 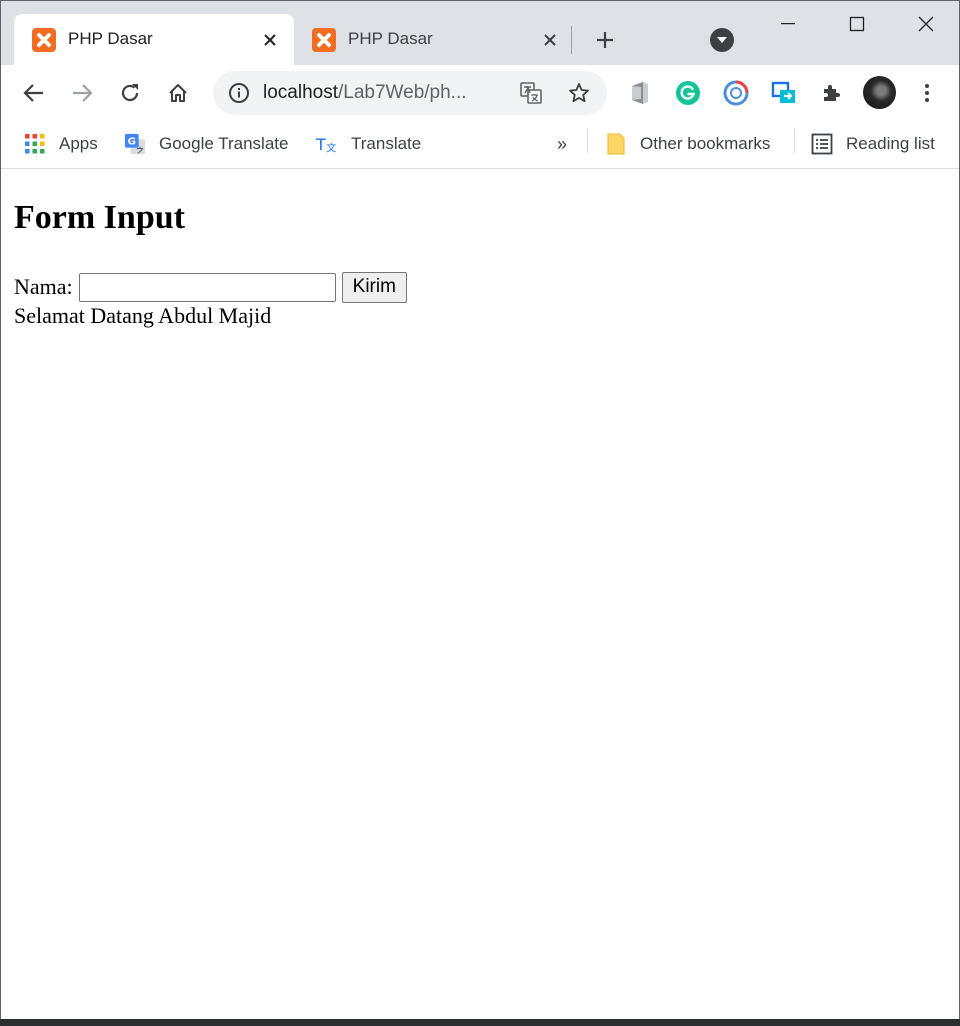 I want to click on name-input, so click(x=207, y=287).